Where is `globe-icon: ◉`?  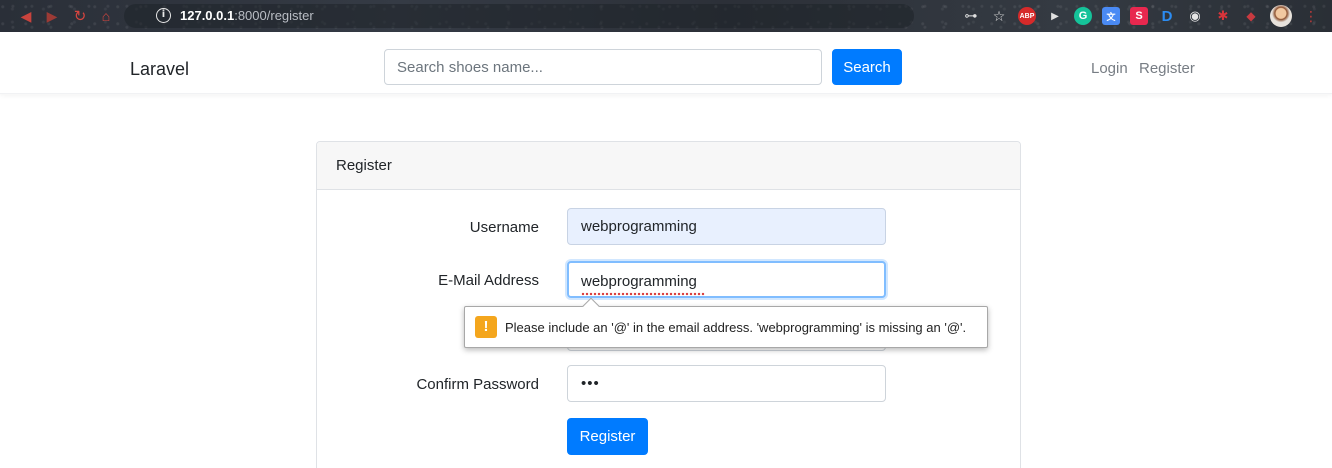 globe-icon: ◉ is located at coordinates (1195, 16).